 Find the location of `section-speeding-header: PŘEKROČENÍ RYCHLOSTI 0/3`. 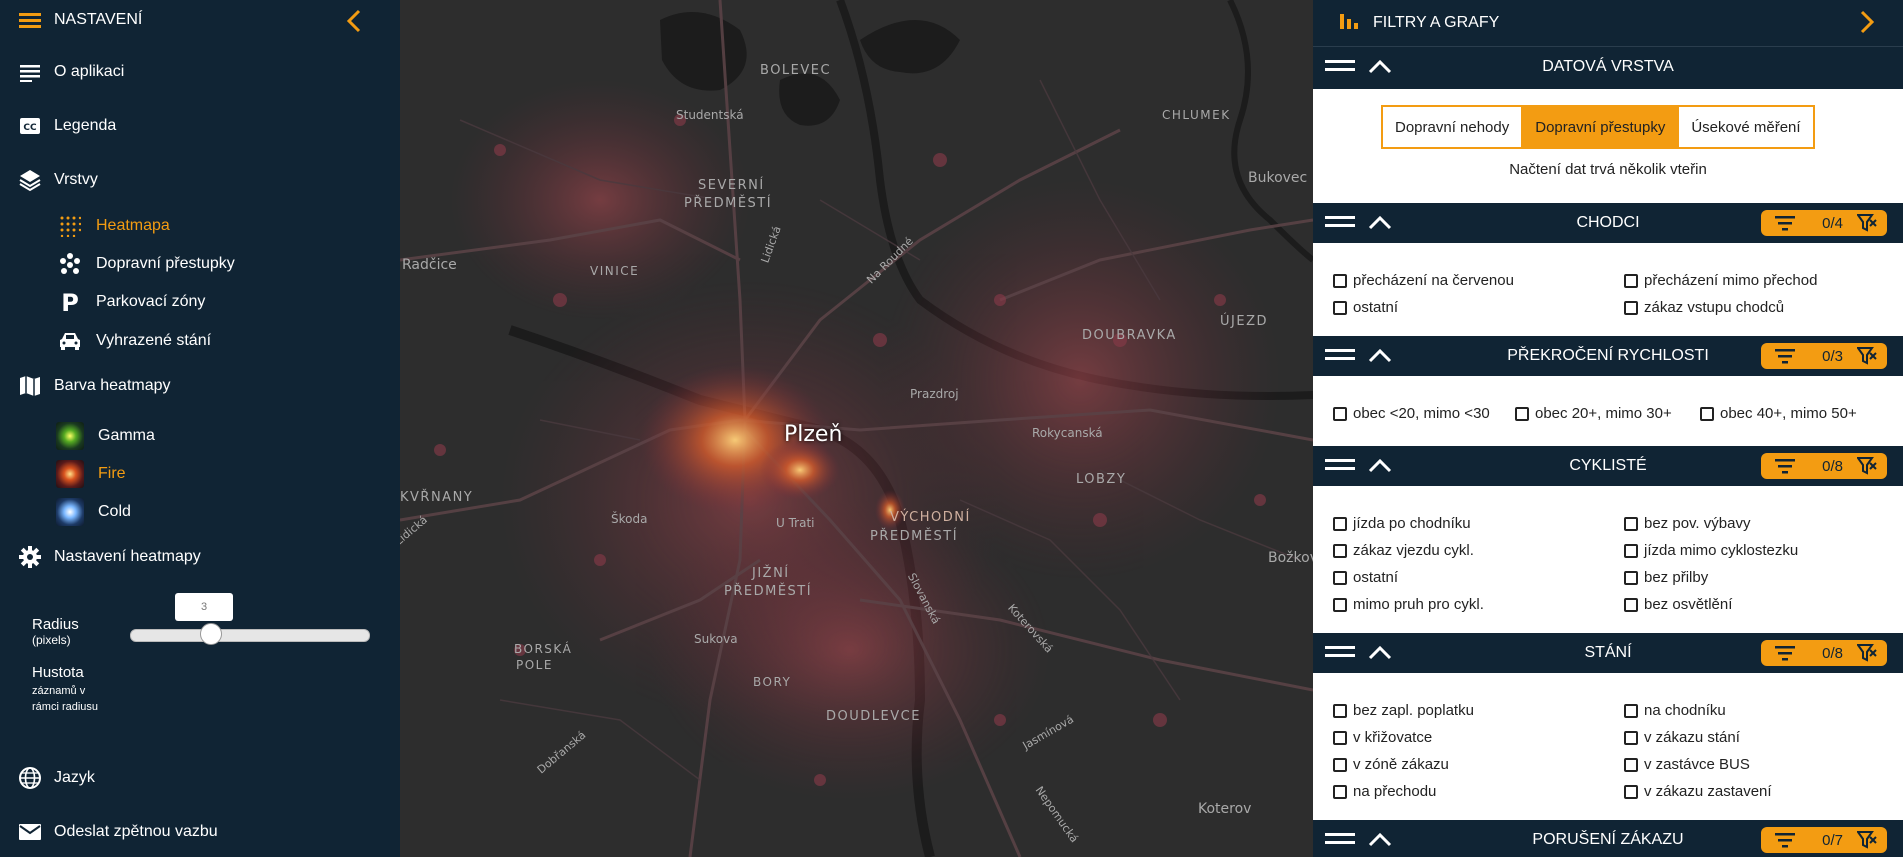

section-speeding-header: PŘEKROČENÍ RYCHLOSTI 0/3 is located at coordinates (1608, 356).